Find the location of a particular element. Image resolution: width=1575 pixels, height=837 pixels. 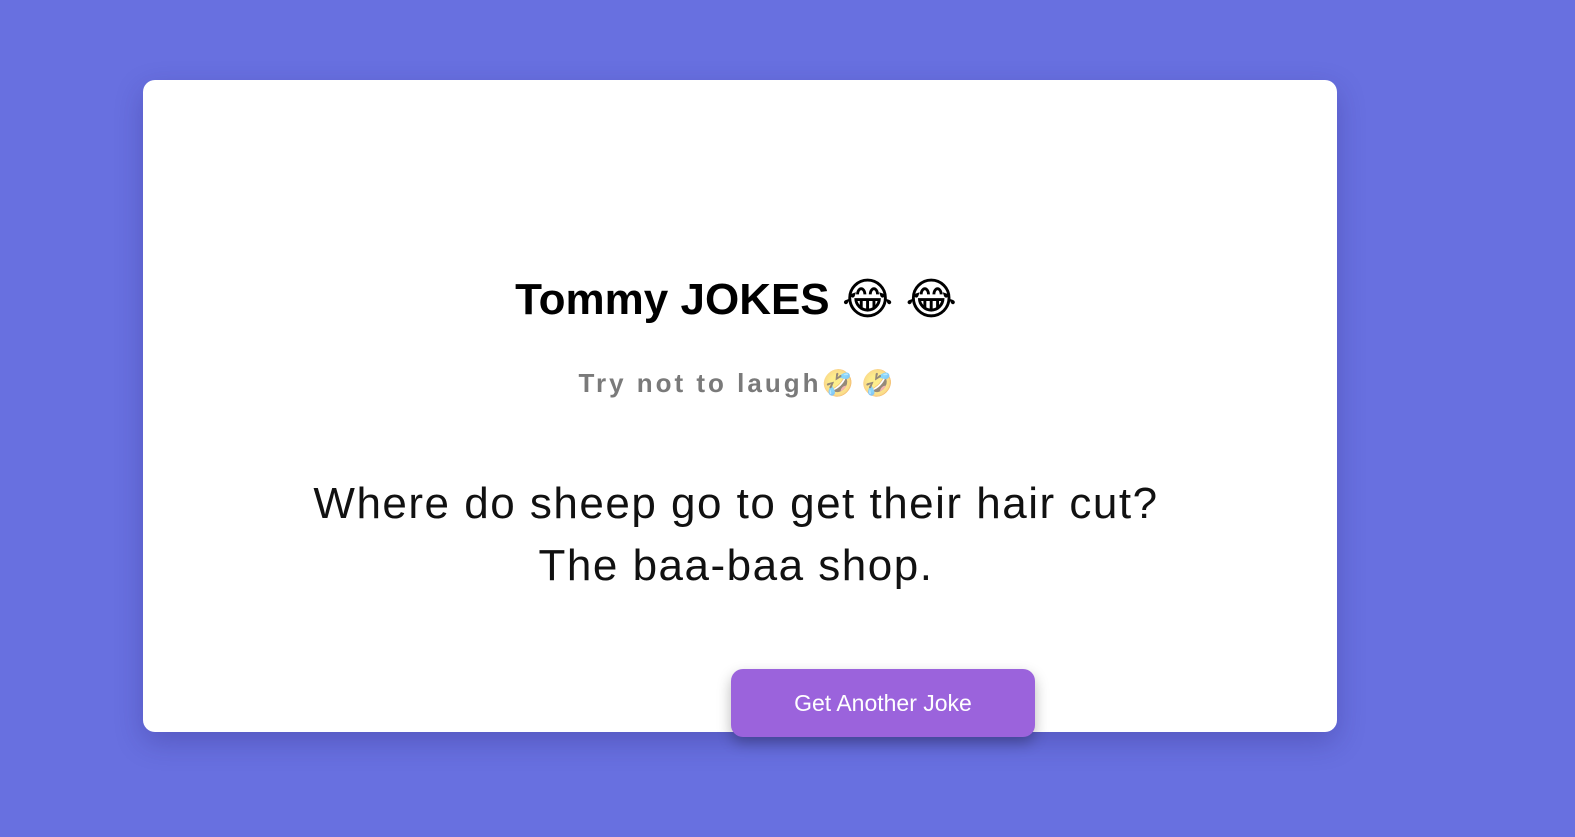

tagline: Try not to laugh🤣 🤣 is located at coordinates (736, 383).